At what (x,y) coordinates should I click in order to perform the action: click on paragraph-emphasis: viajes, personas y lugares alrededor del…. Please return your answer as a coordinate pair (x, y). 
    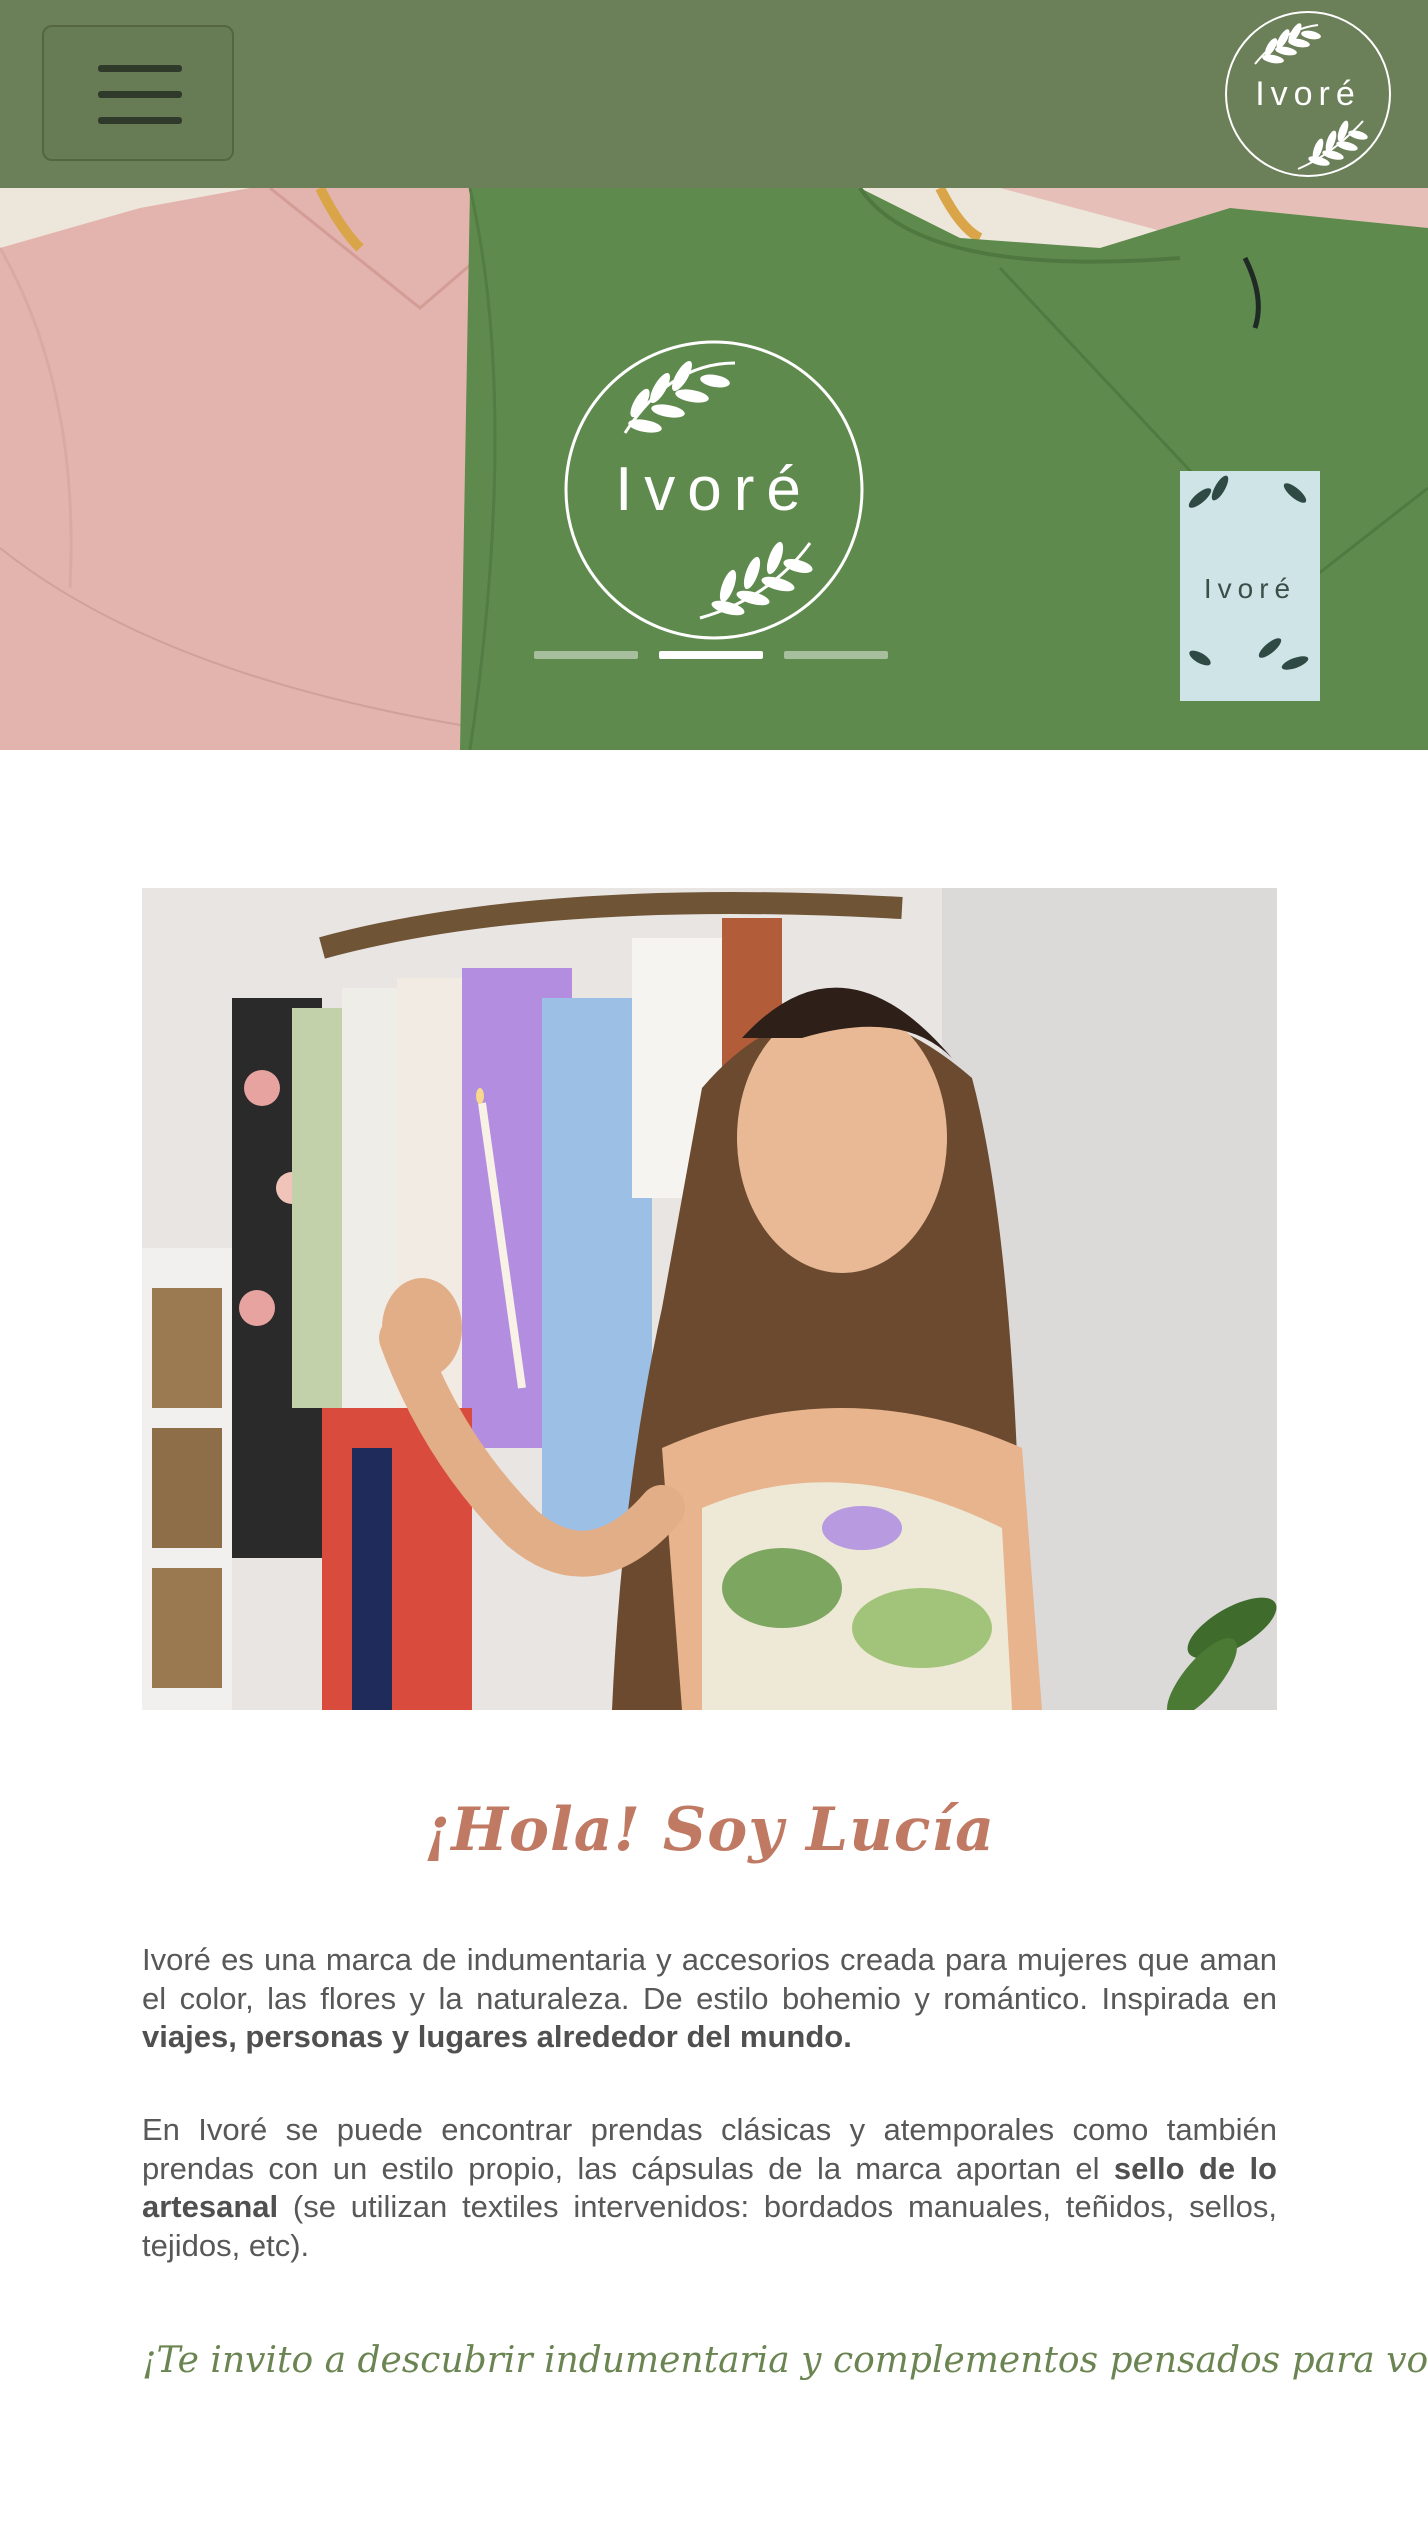
    Looking at the image, I should click on (497, 2036).